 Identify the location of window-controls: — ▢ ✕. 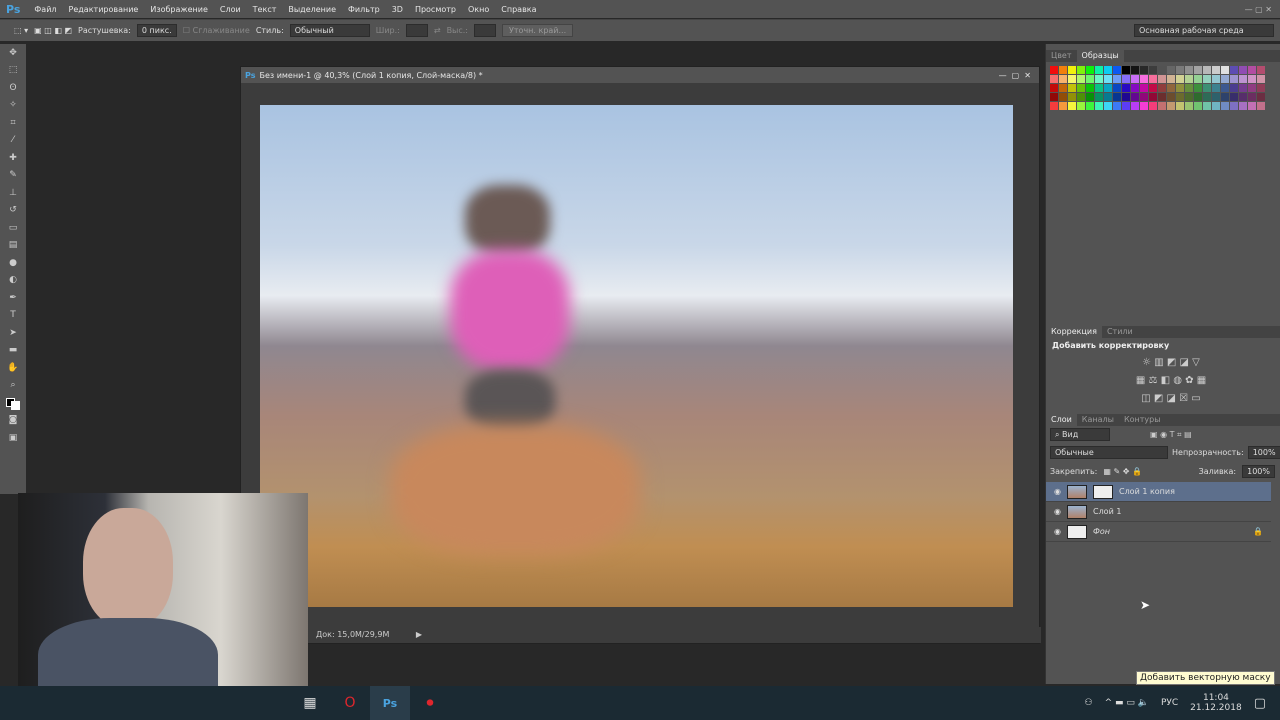
(1262, 9).